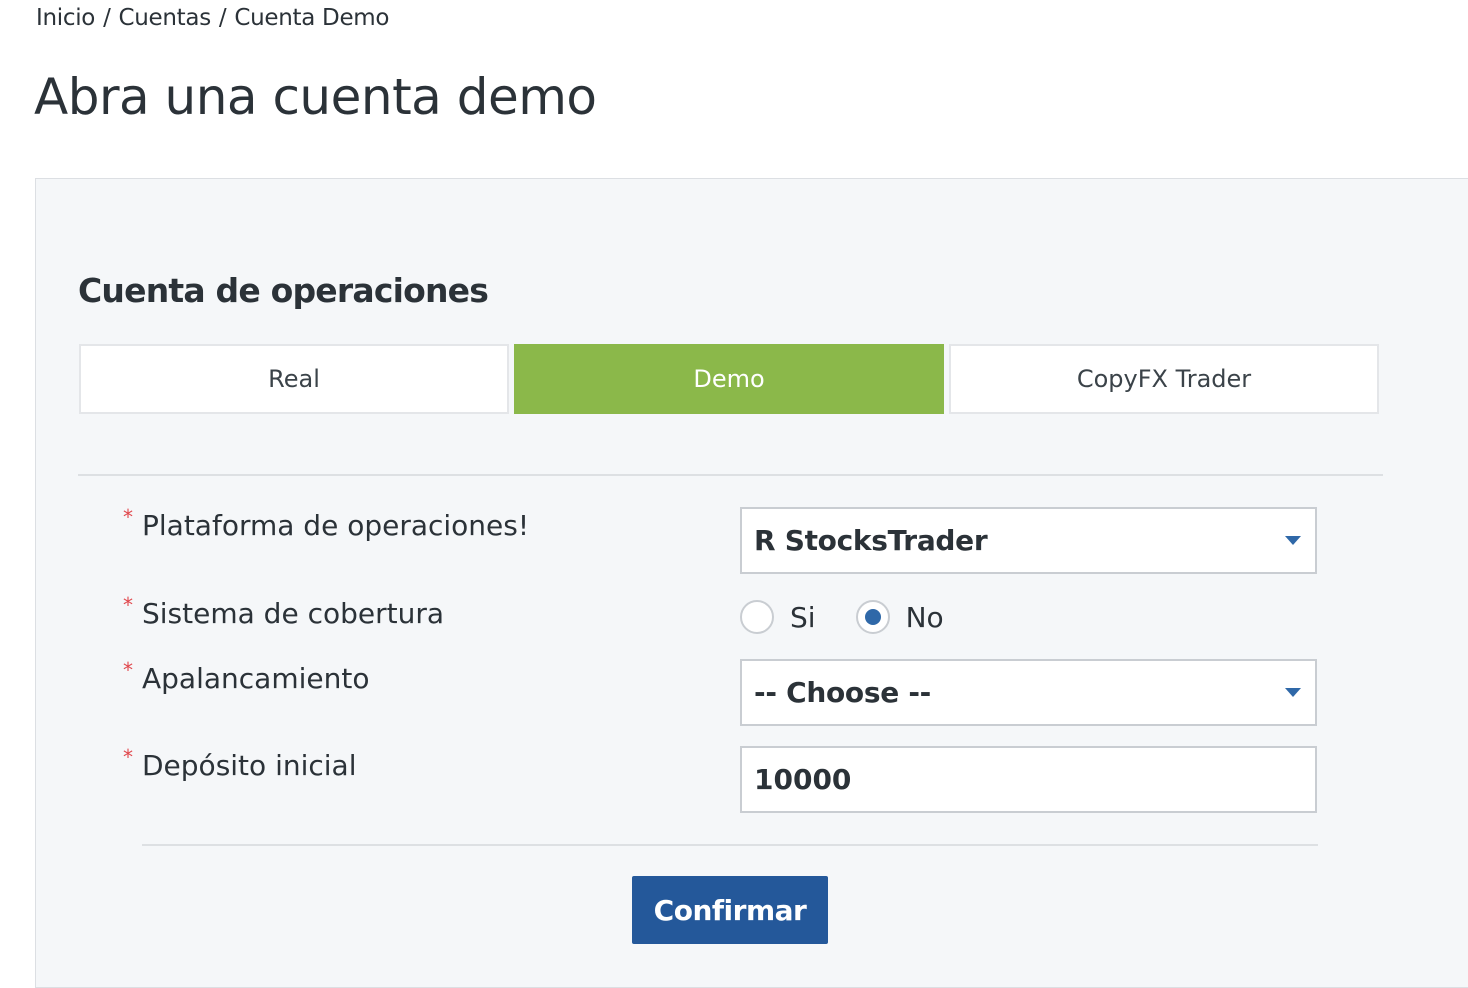 The image size is (1468, 988). Describe the element at coordinates (336, 525) in the screenshot. I see `platform-label-text: Plataforma de operaciones!` at that location.